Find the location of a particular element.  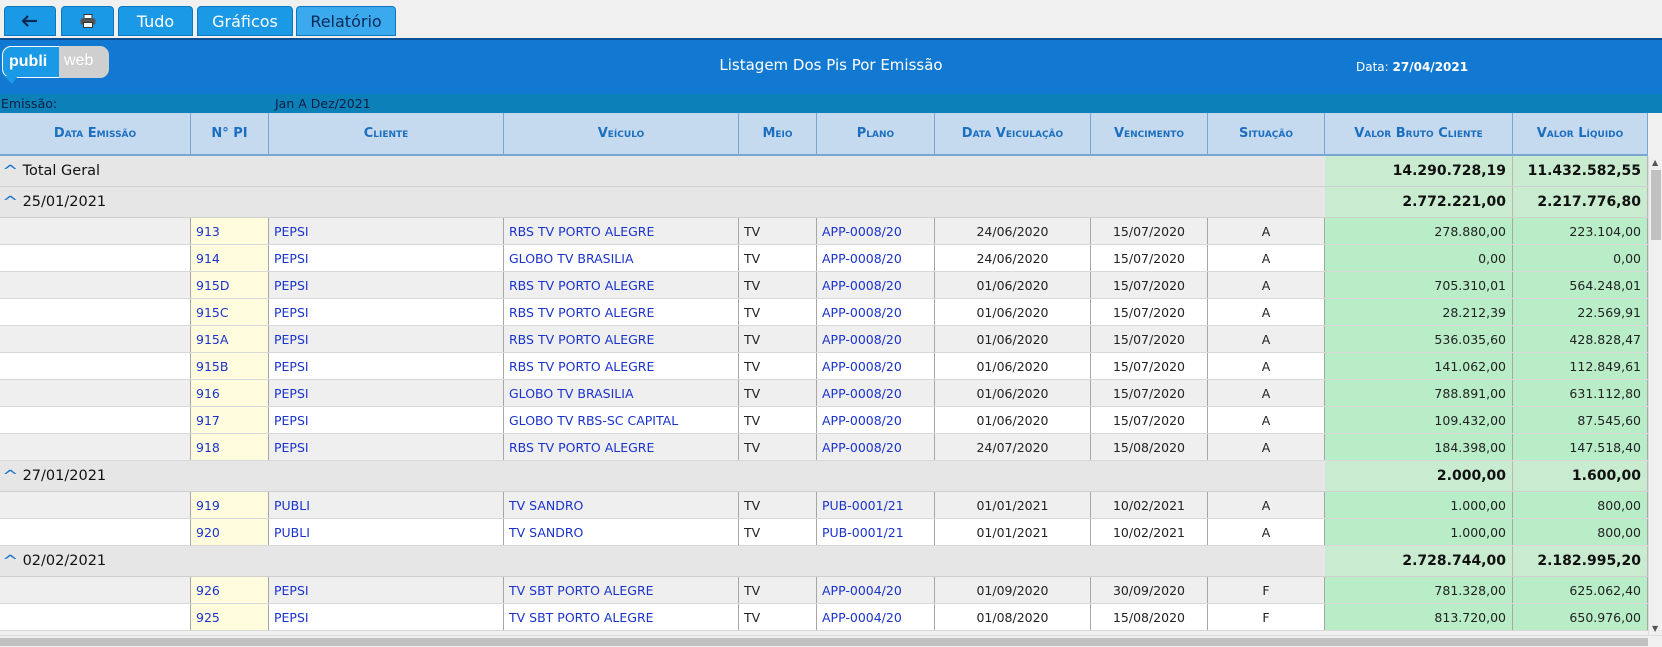

cell-pi: 915B is located at coordinates (230, 366).